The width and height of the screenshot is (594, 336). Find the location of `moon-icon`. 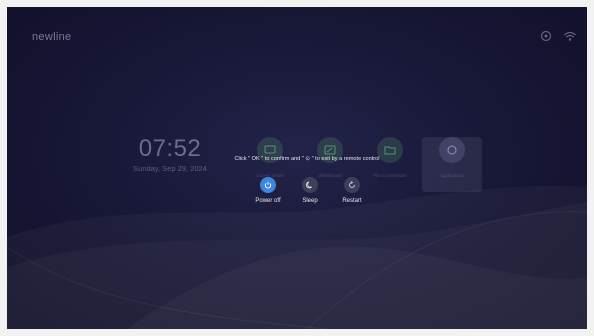

moon-icon is located at coordinates (310, 185).